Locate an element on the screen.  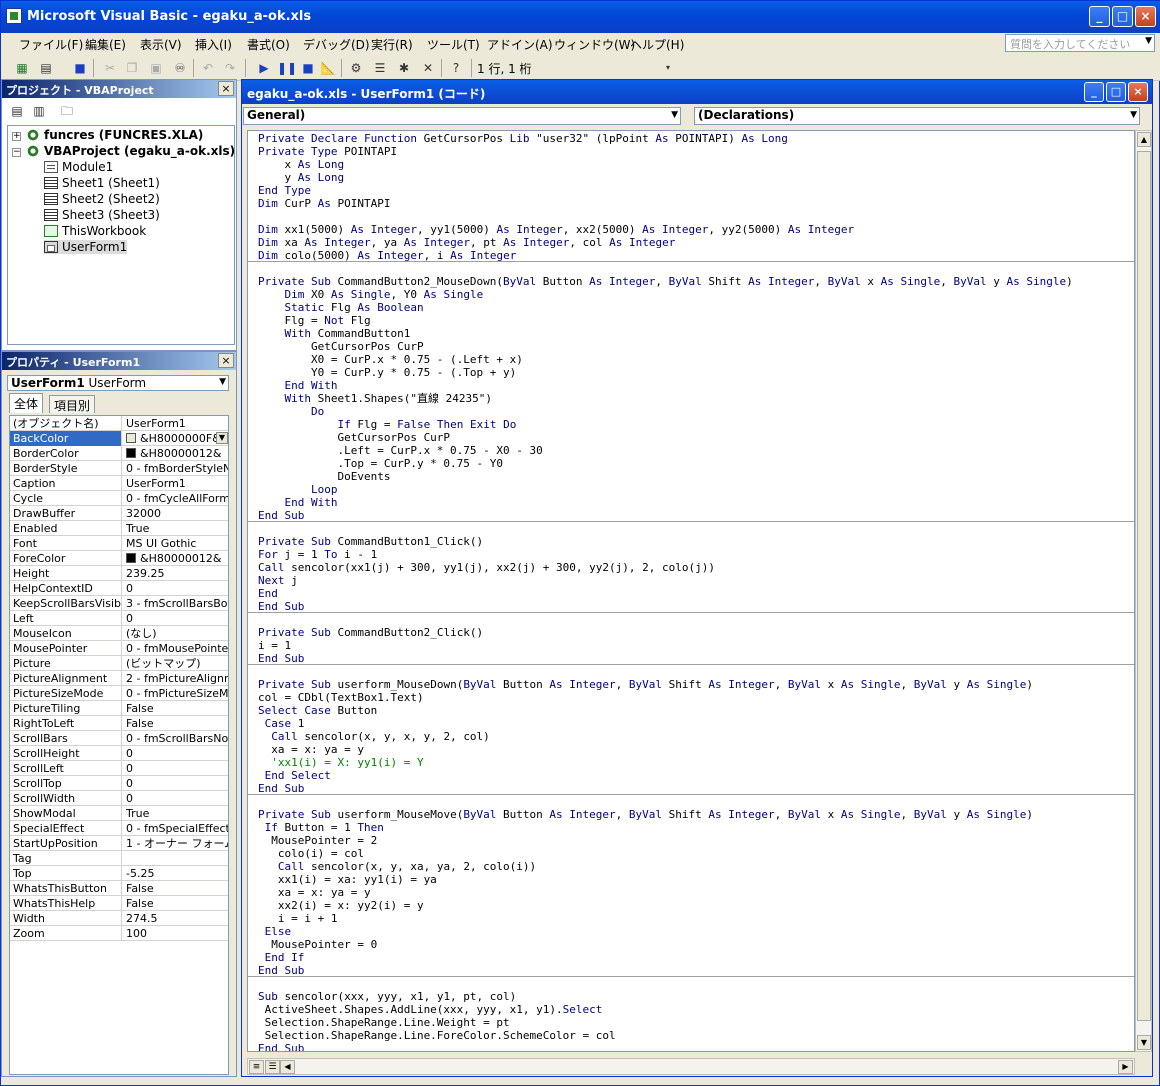
reset-icon: ■ is located at coordinates (308, 68).